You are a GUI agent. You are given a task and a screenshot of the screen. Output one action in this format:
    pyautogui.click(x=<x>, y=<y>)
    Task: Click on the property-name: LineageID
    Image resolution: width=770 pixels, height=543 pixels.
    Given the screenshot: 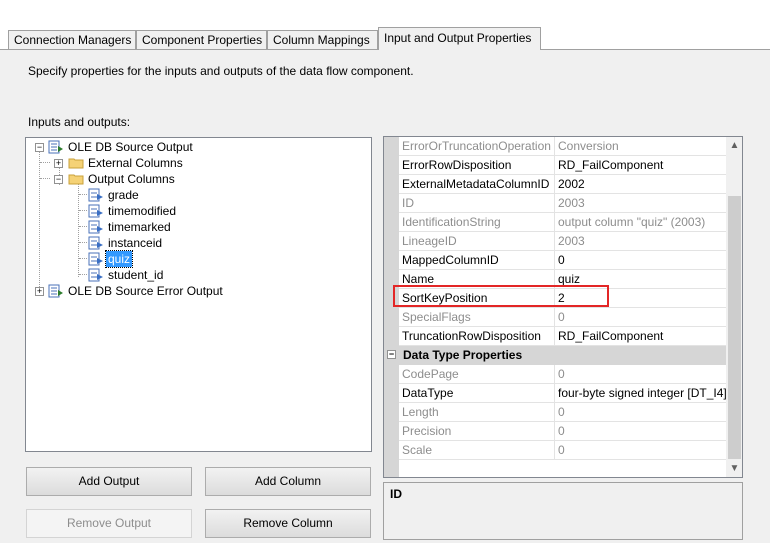 What is the action you would take?
    pyautogui.click(x=477, y=241)
    